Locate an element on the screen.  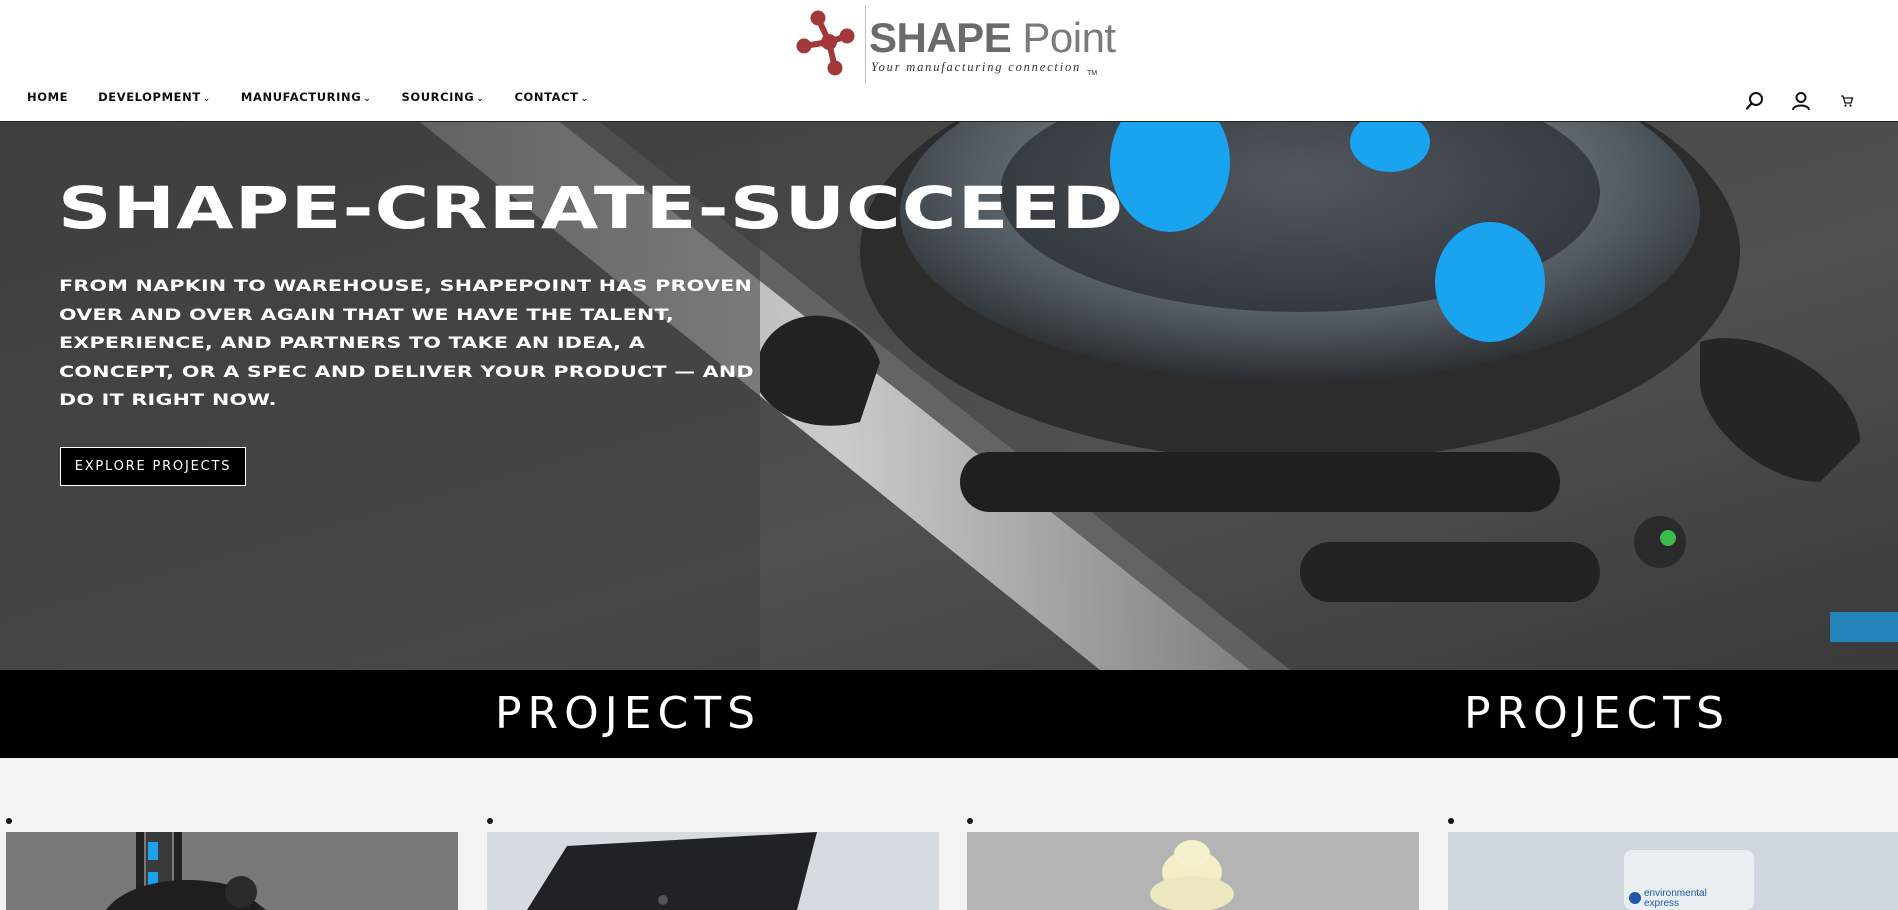
logo-trademark: TM is located at coordinates (1092, 73).